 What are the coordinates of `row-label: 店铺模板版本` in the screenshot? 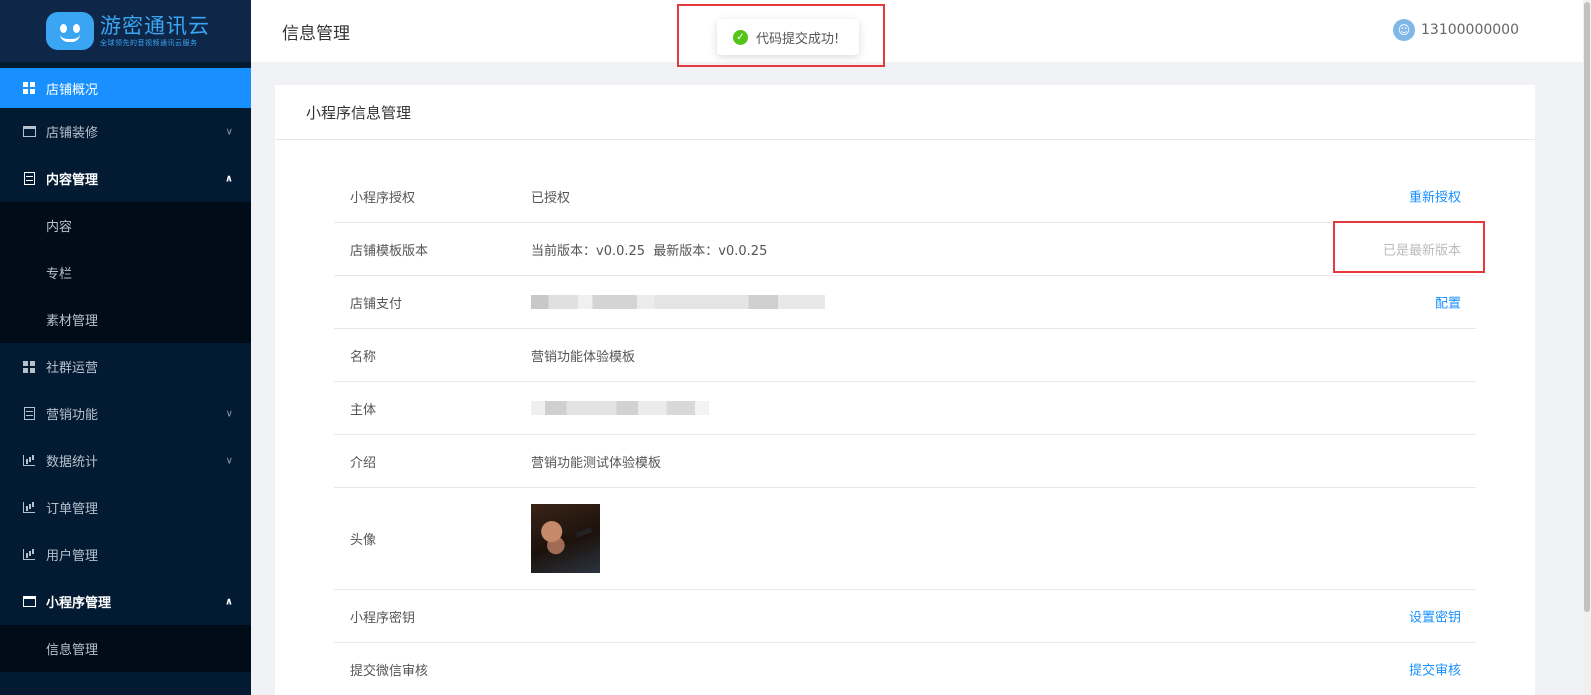 It's located at (389, 251).